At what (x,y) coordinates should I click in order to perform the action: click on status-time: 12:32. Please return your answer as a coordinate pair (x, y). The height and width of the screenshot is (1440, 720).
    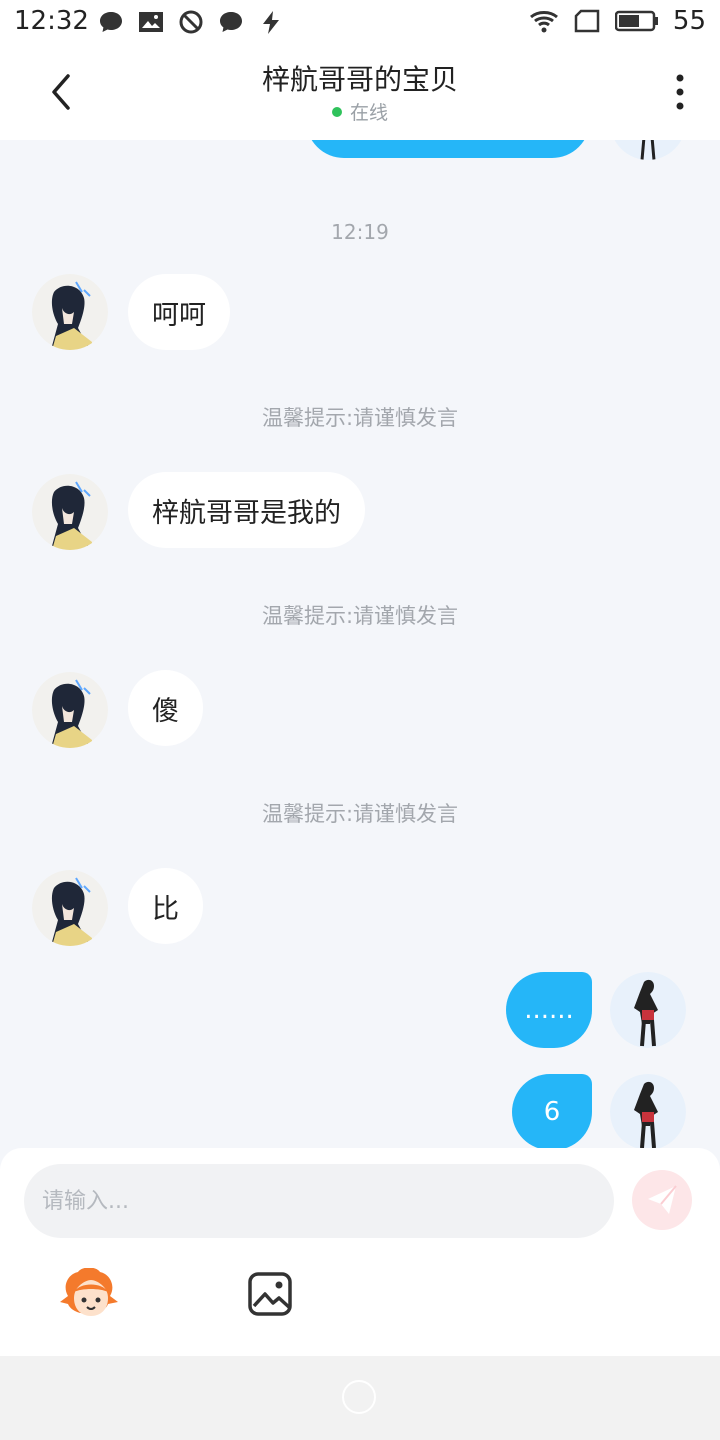
    Looking at the image, I should click on (51, 21).